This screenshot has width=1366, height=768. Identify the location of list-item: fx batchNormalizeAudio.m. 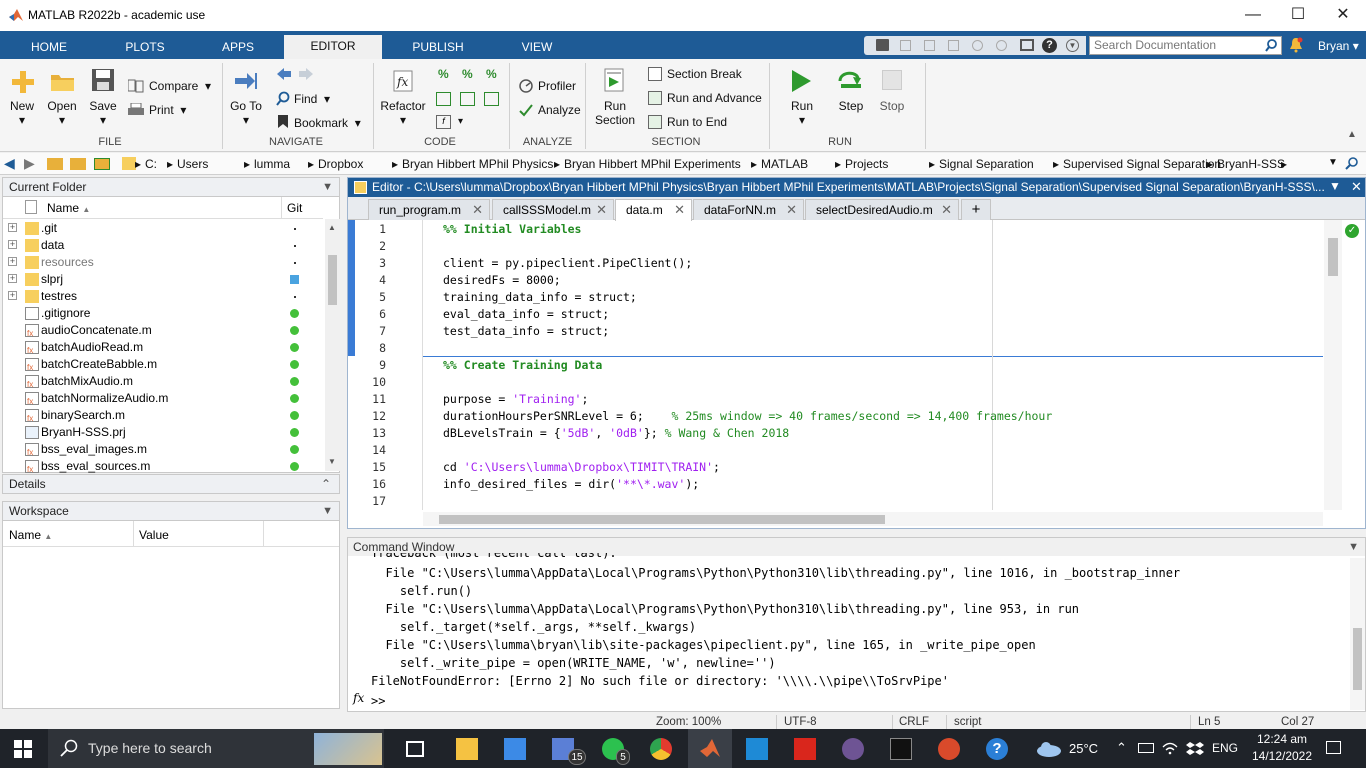
(163, 398).